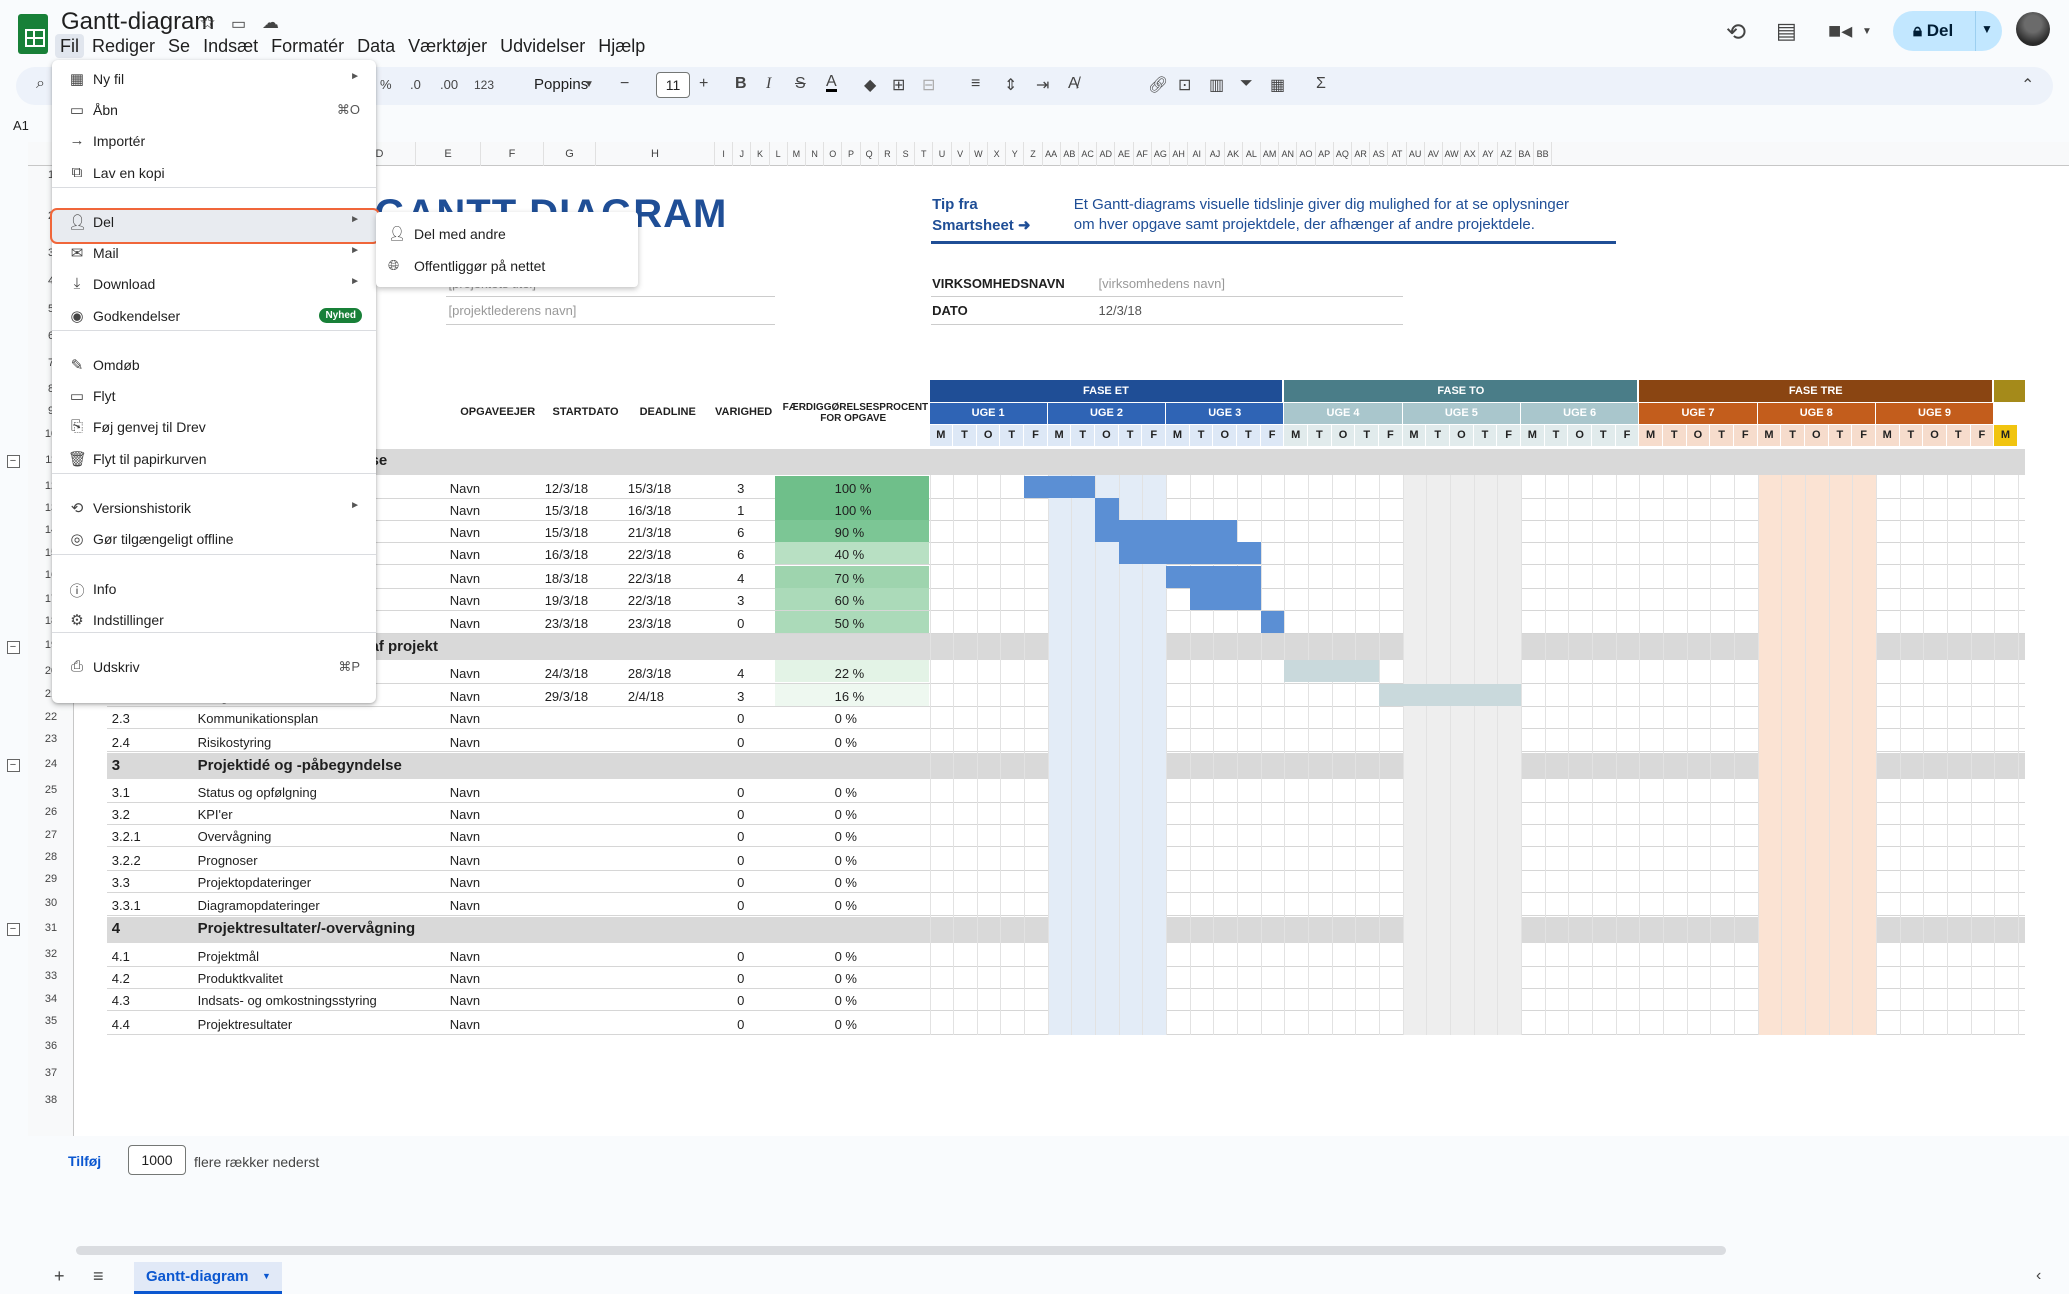 The image size is (2069, 1294). What do you see at coordinates (1288, 154) in the screenshot?
I see `column-header-AN: AN` at bounding box center [1288, 154].